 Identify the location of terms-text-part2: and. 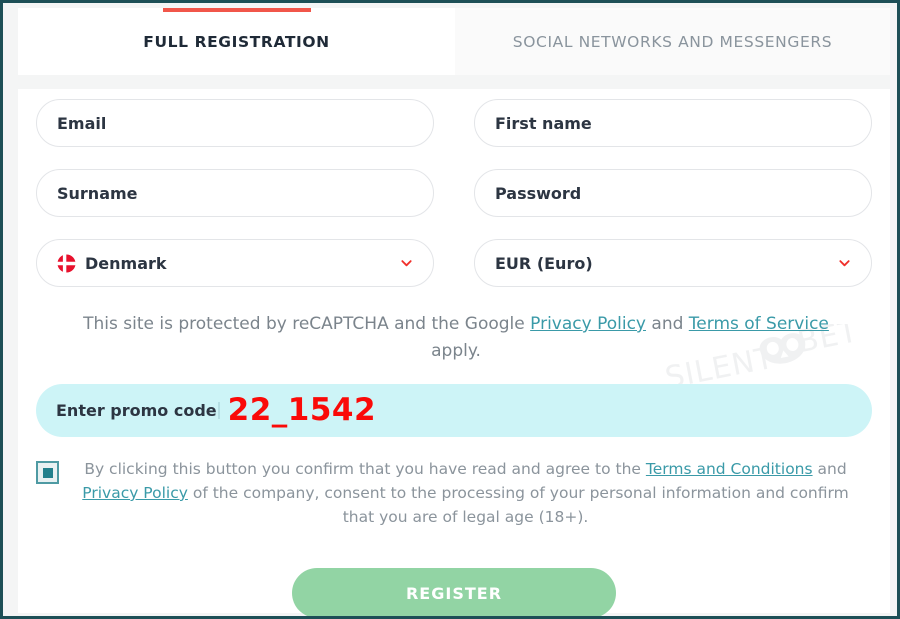
(829, 469).